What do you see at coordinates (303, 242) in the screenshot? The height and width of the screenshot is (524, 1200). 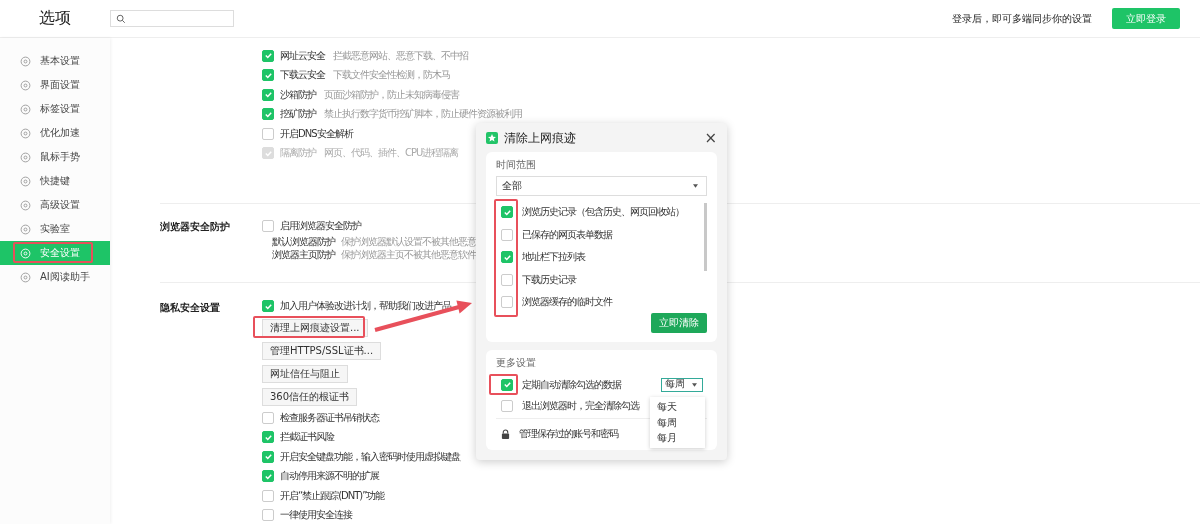 I see `protection-label: 默认浏览器防护` at bounding box center [303, 242].